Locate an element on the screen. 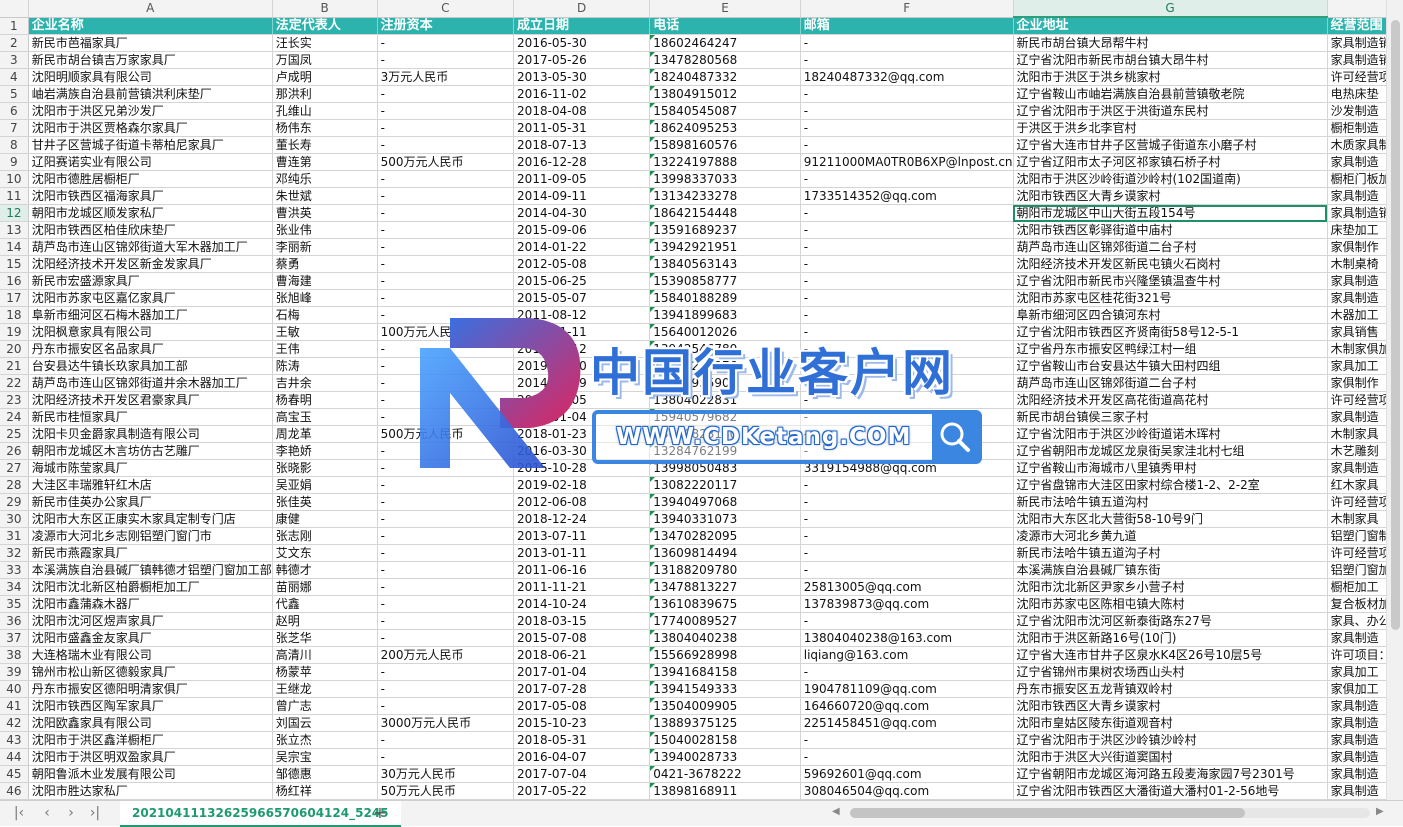  table-cell: 葫芦岛市连山区锦郊街道二台子村 is located at coordinates (1170, 383).